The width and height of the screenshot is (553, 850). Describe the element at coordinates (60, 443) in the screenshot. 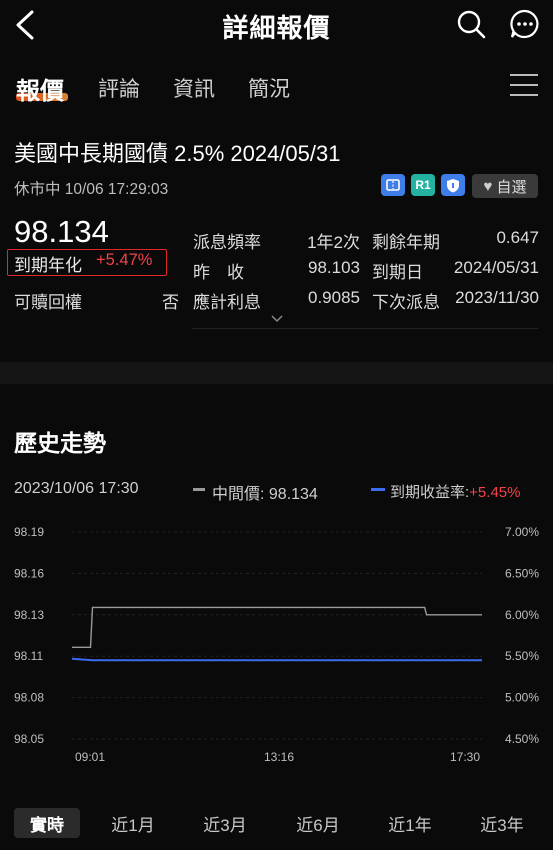

I see `history-title: 歷史走勢` at that location.